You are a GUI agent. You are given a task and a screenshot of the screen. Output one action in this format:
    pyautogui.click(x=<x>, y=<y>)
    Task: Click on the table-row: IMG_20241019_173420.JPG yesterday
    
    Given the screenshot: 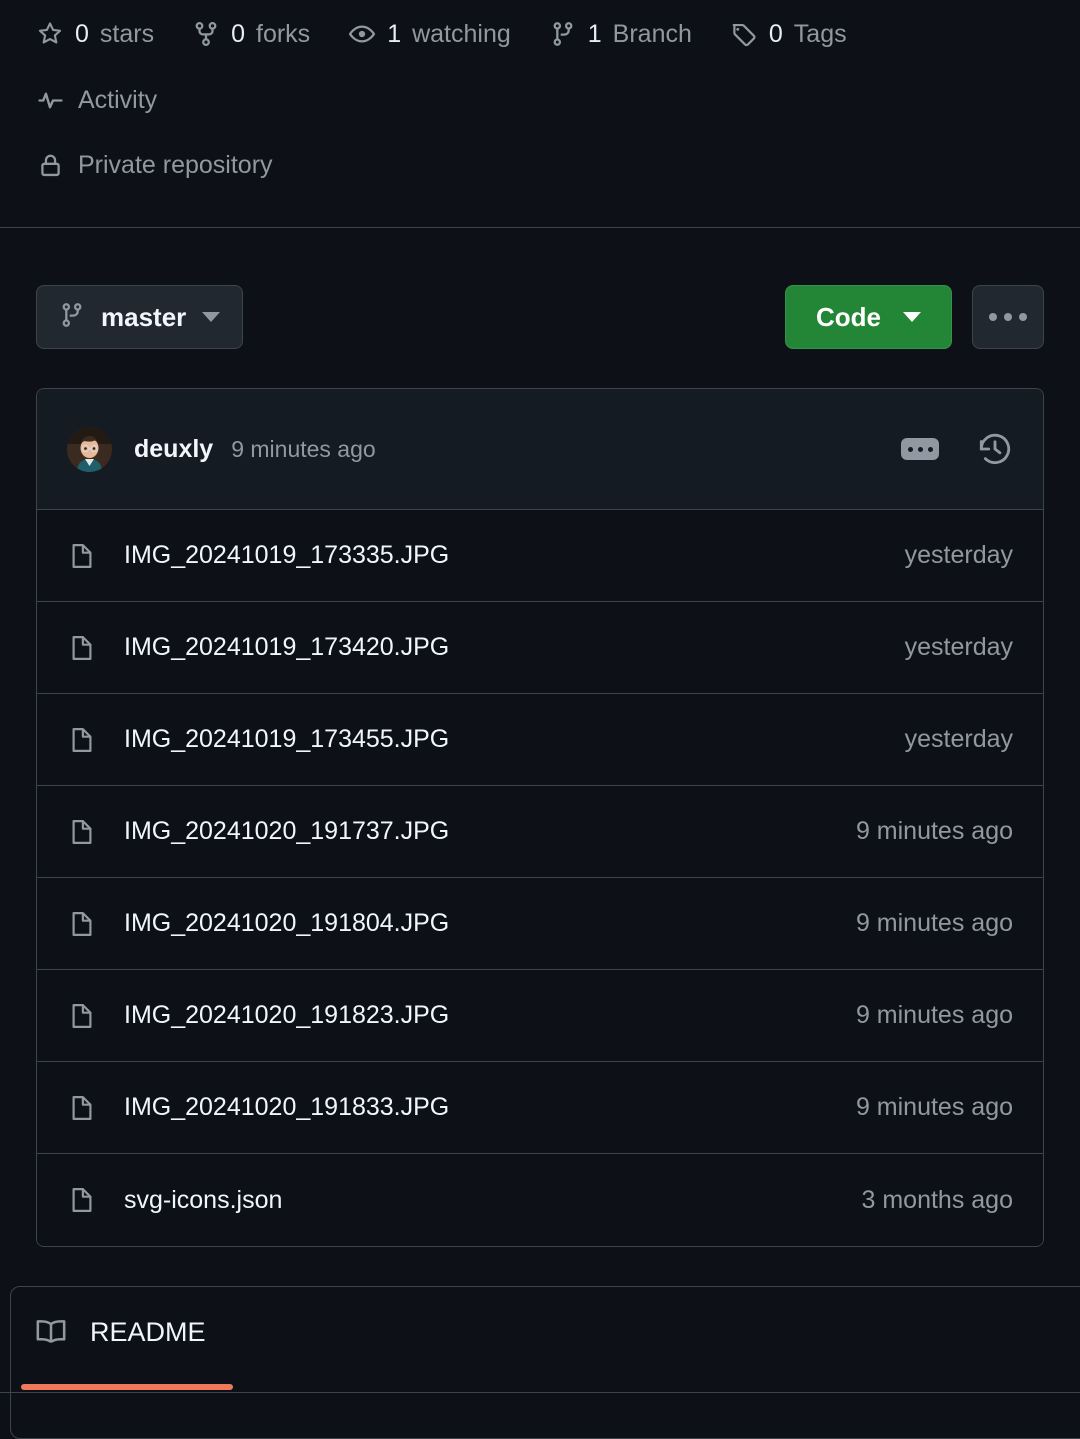 What is the action you would take?
    pyautogui.click(x=540, y=648)
    